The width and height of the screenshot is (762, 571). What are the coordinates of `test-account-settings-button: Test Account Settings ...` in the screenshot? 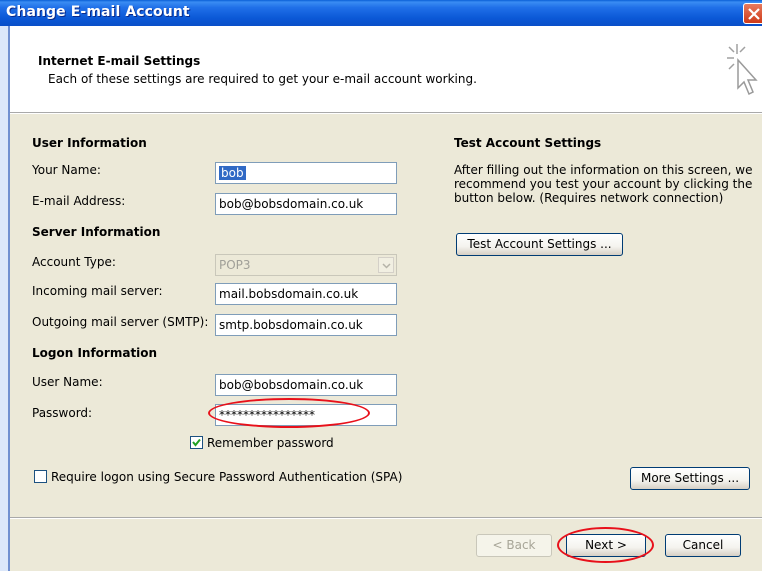 It's located at (539, 244).